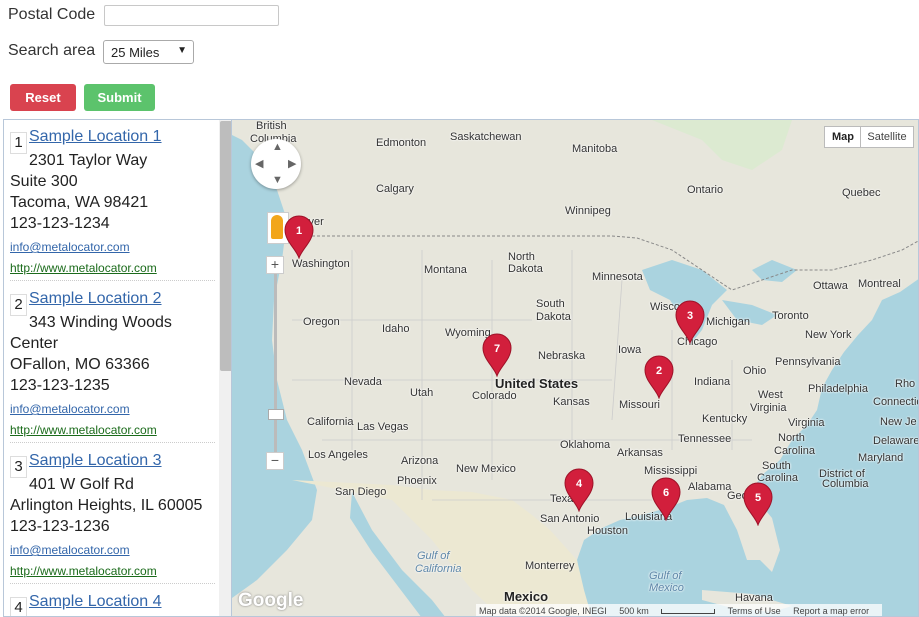 The height and width of the screenshot is (617, 919). I want to click on map-marker-icon: 3, so click(690, 322).